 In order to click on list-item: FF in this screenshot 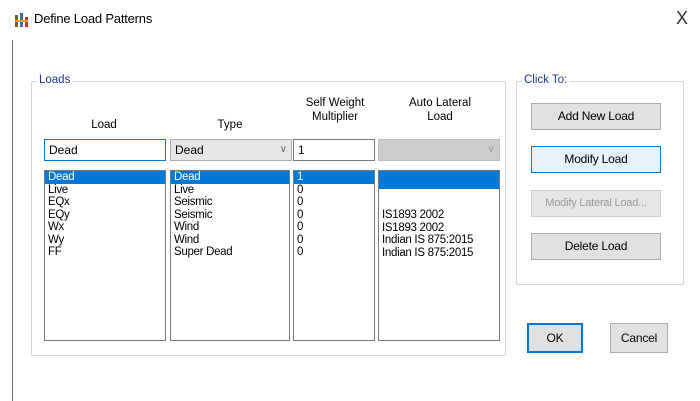, I will do `click(105, 252)`.